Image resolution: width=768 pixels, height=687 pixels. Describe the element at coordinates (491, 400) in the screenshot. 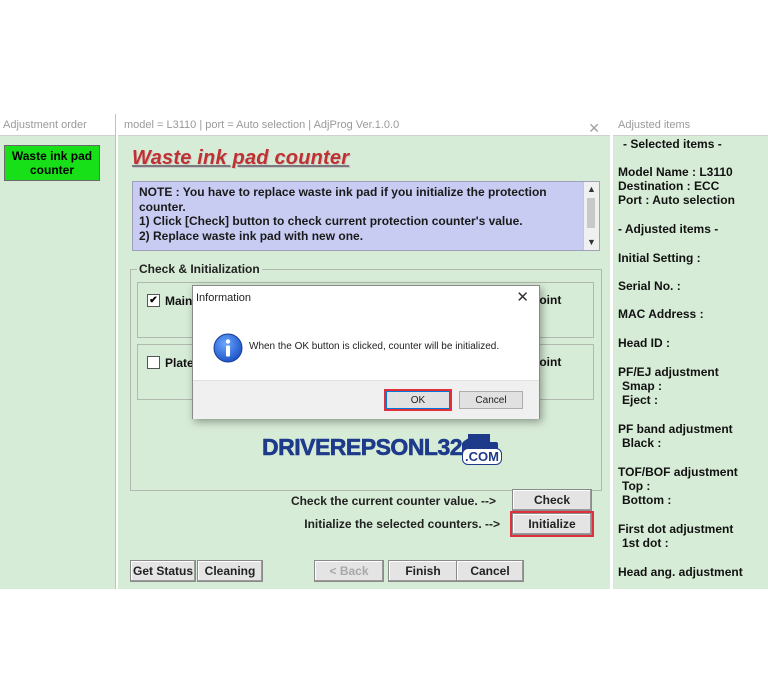

I see `dialog-cancel-button: Cancel` at that location.